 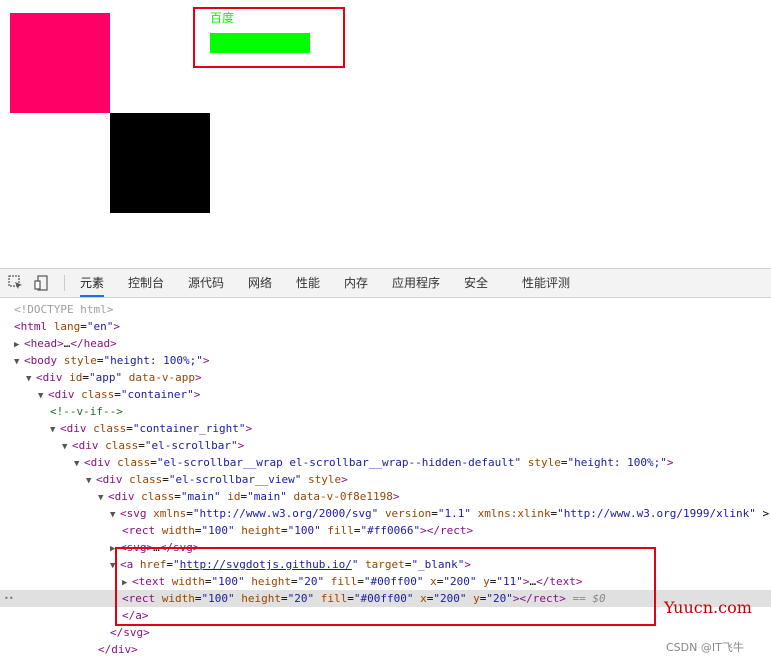 I want to click on device-toolbar-icon, so click(x=42, y=283).